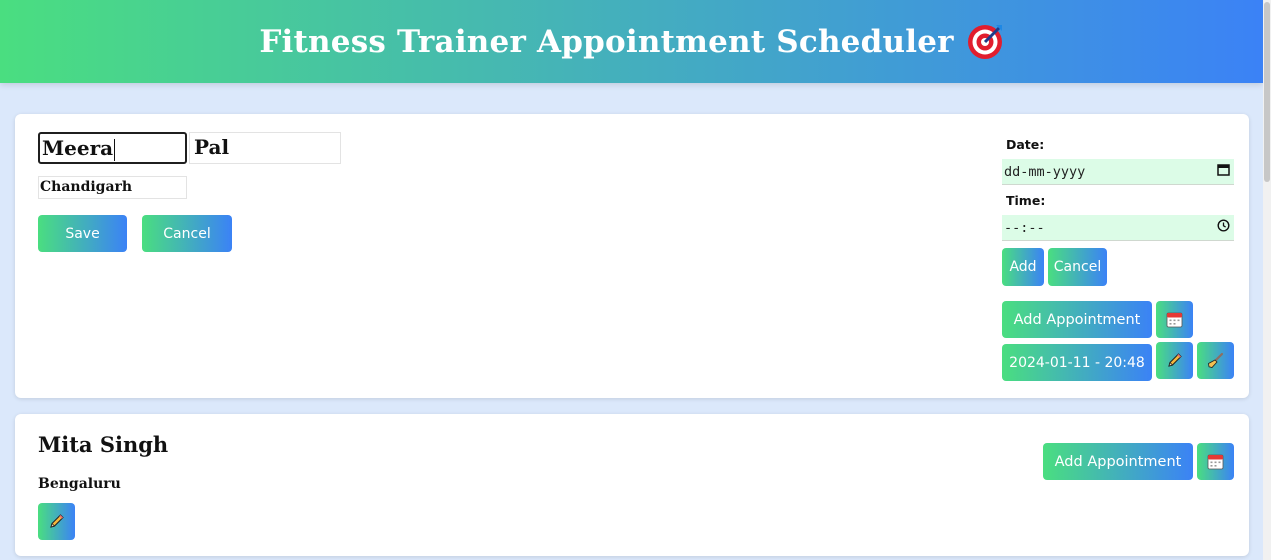 The image size is (1271, 560). I want to click on calendar-picker-icon, so click(1223, 171).